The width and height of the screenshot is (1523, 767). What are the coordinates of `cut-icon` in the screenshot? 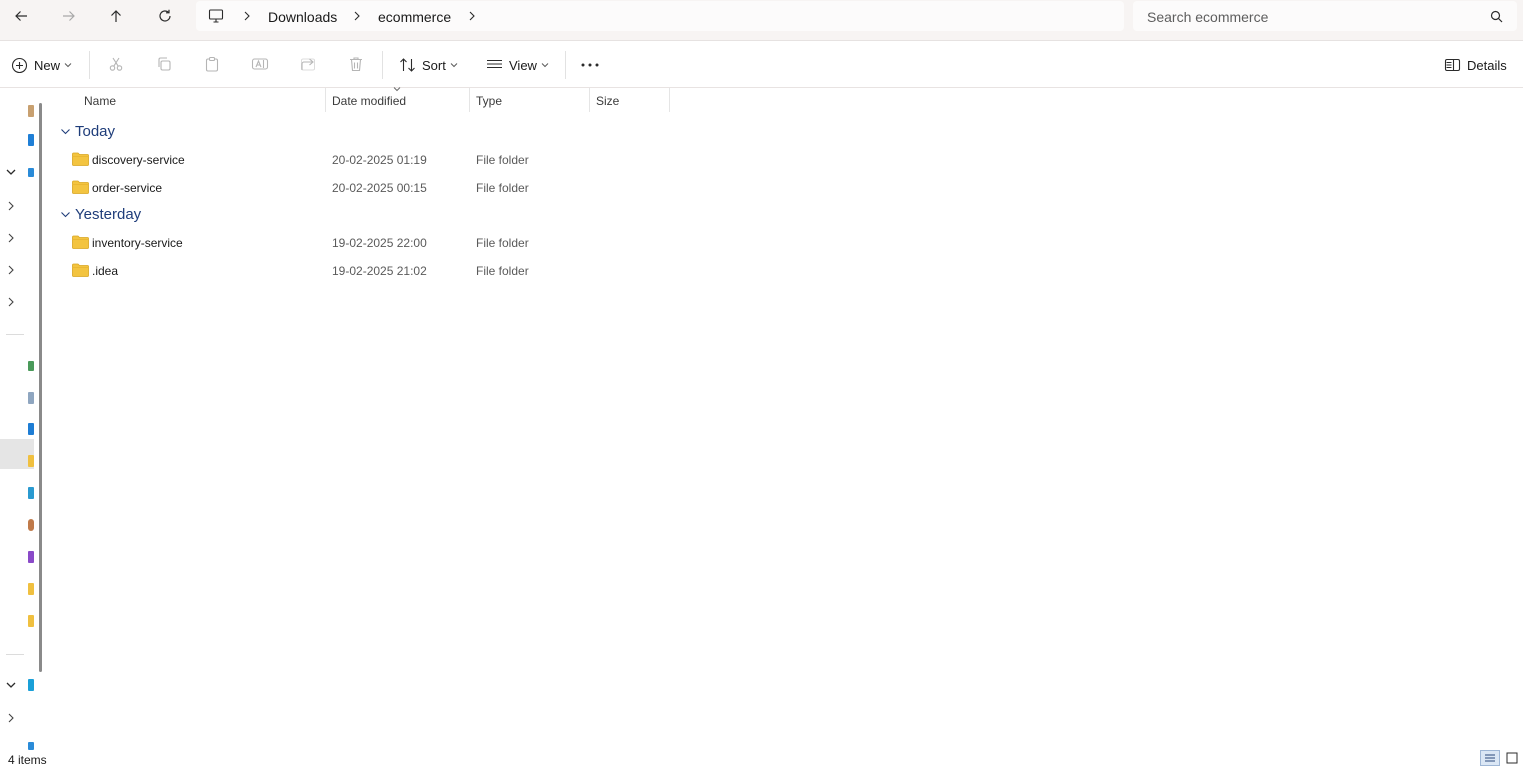 It's located at (116, 64).